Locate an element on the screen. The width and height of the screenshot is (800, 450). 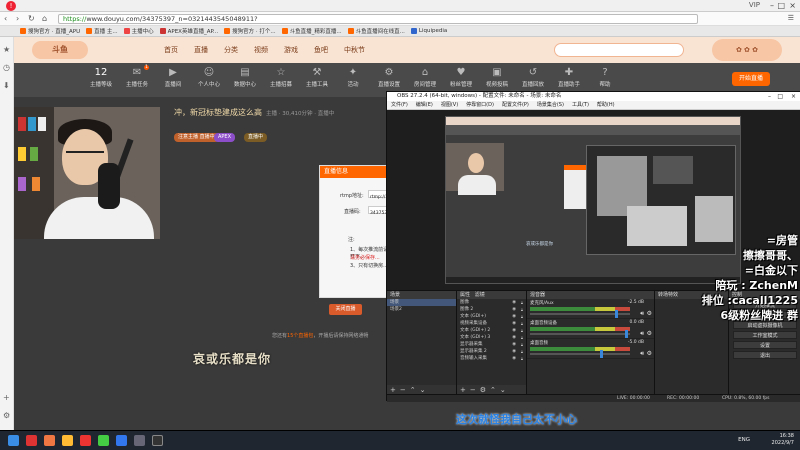
douyu-logo: 斗鱼 is located at coordinates (60, 50).